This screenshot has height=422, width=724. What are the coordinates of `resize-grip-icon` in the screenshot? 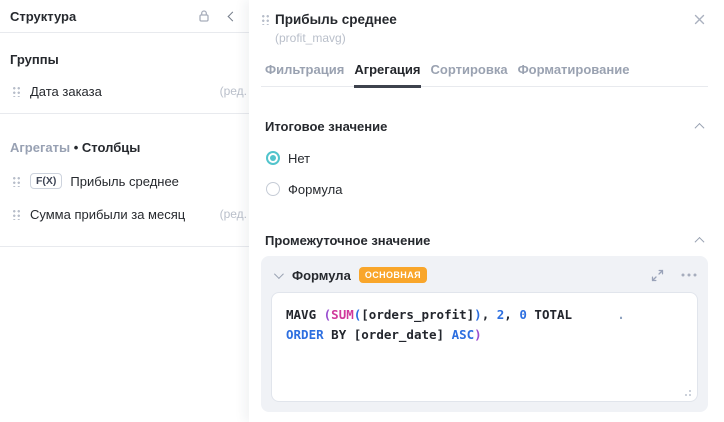 It's located at (687, 392).